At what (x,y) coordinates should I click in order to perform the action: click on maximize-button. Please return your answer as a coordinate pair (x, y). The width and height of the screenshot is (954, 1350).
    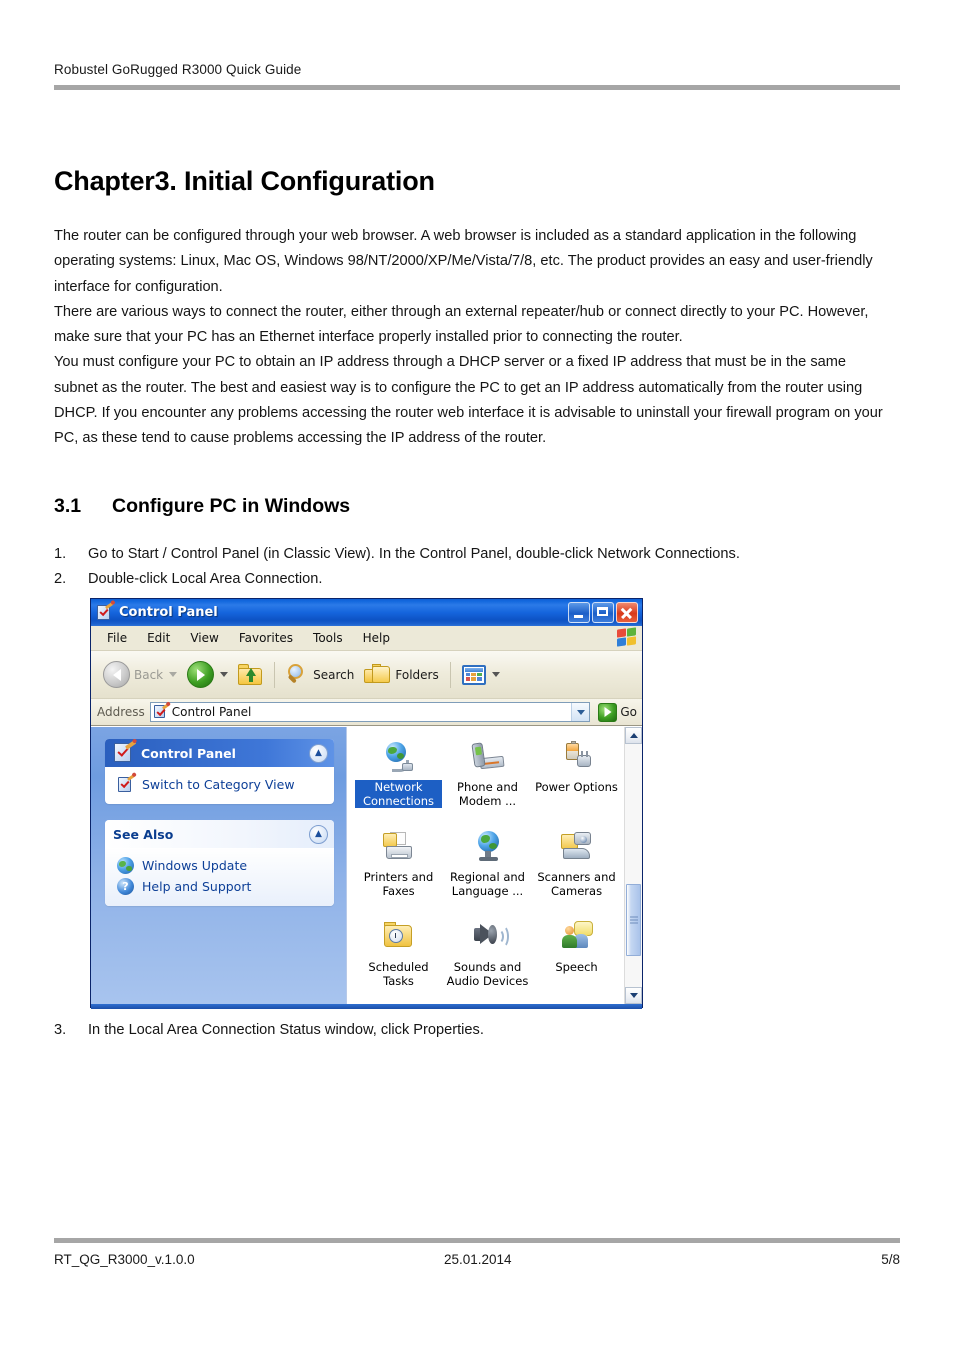
    Looking at the image, I should click on (603, 612).